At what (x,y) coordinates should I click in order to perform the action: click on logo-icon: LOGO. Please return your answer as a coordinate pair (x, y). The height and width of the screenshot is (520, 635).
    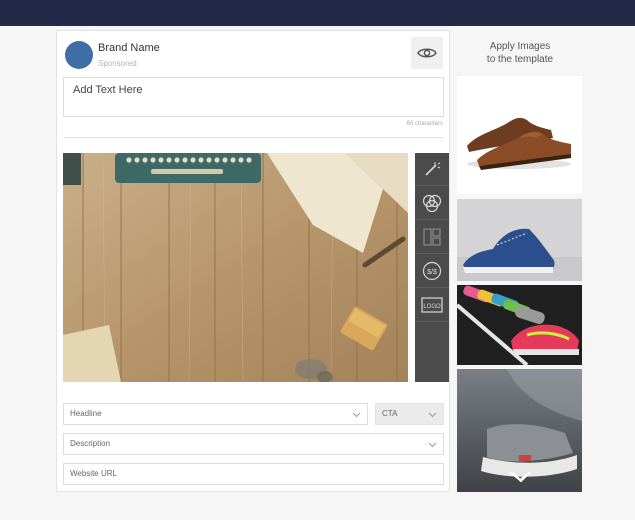
    Looking at the image, I should click on (432, 305).